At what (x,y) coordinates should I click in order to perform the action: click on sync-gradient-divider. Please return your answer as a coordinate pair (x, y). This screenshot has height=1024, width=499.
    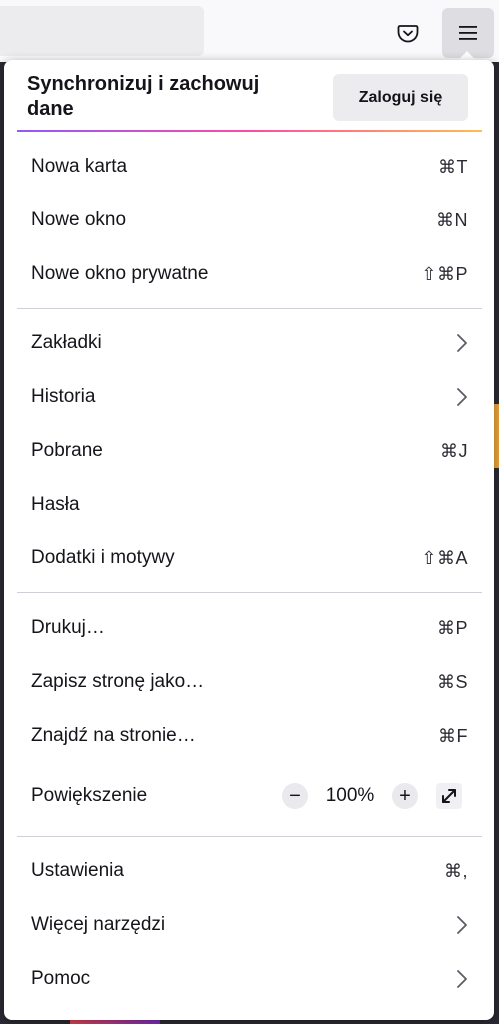
    Looking at the image, I should click on (249, 131).